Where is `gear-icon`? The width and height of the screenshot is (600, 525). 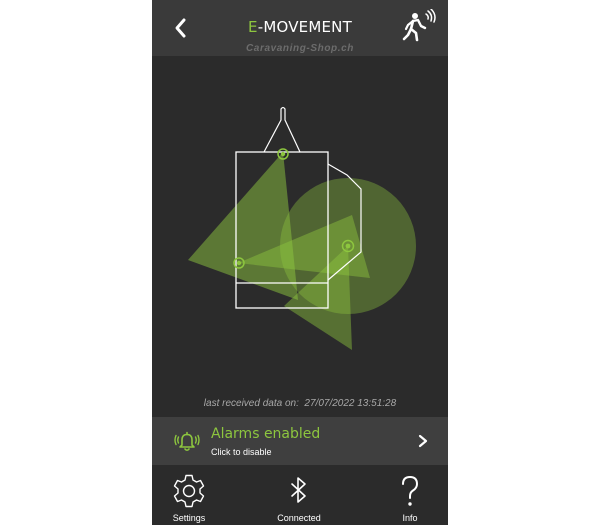 gear-icon is located at coordinates (189, 491).